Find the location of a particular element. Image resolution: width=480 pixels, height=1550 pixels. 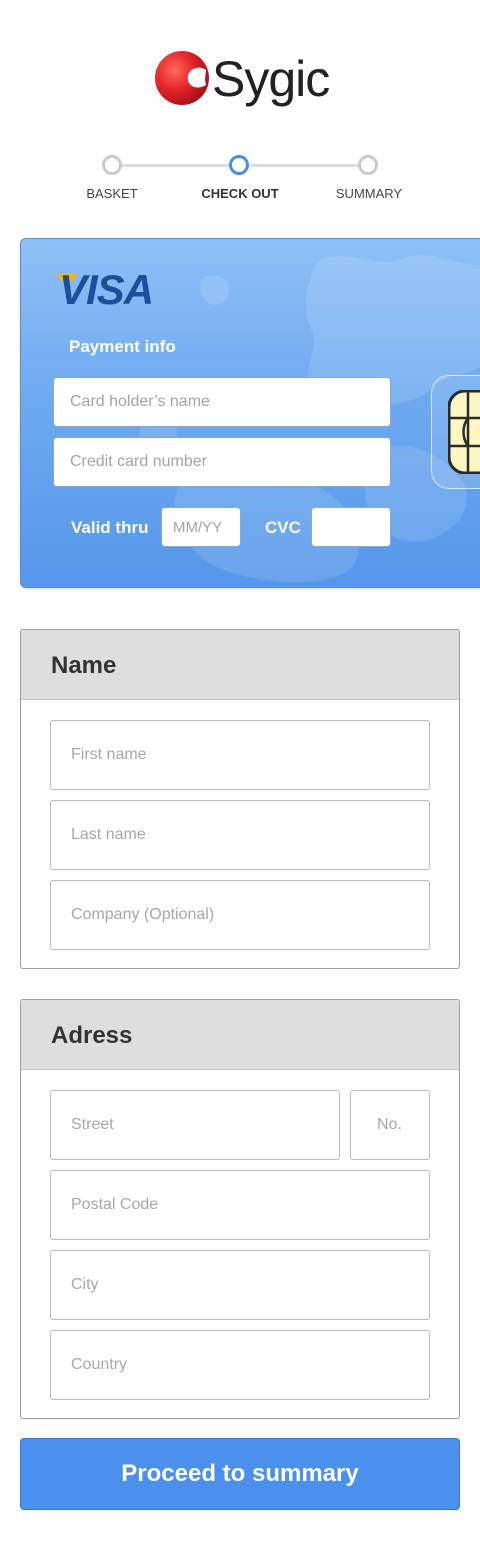

visa-logo: VISA is located at coordinates (113, 289).